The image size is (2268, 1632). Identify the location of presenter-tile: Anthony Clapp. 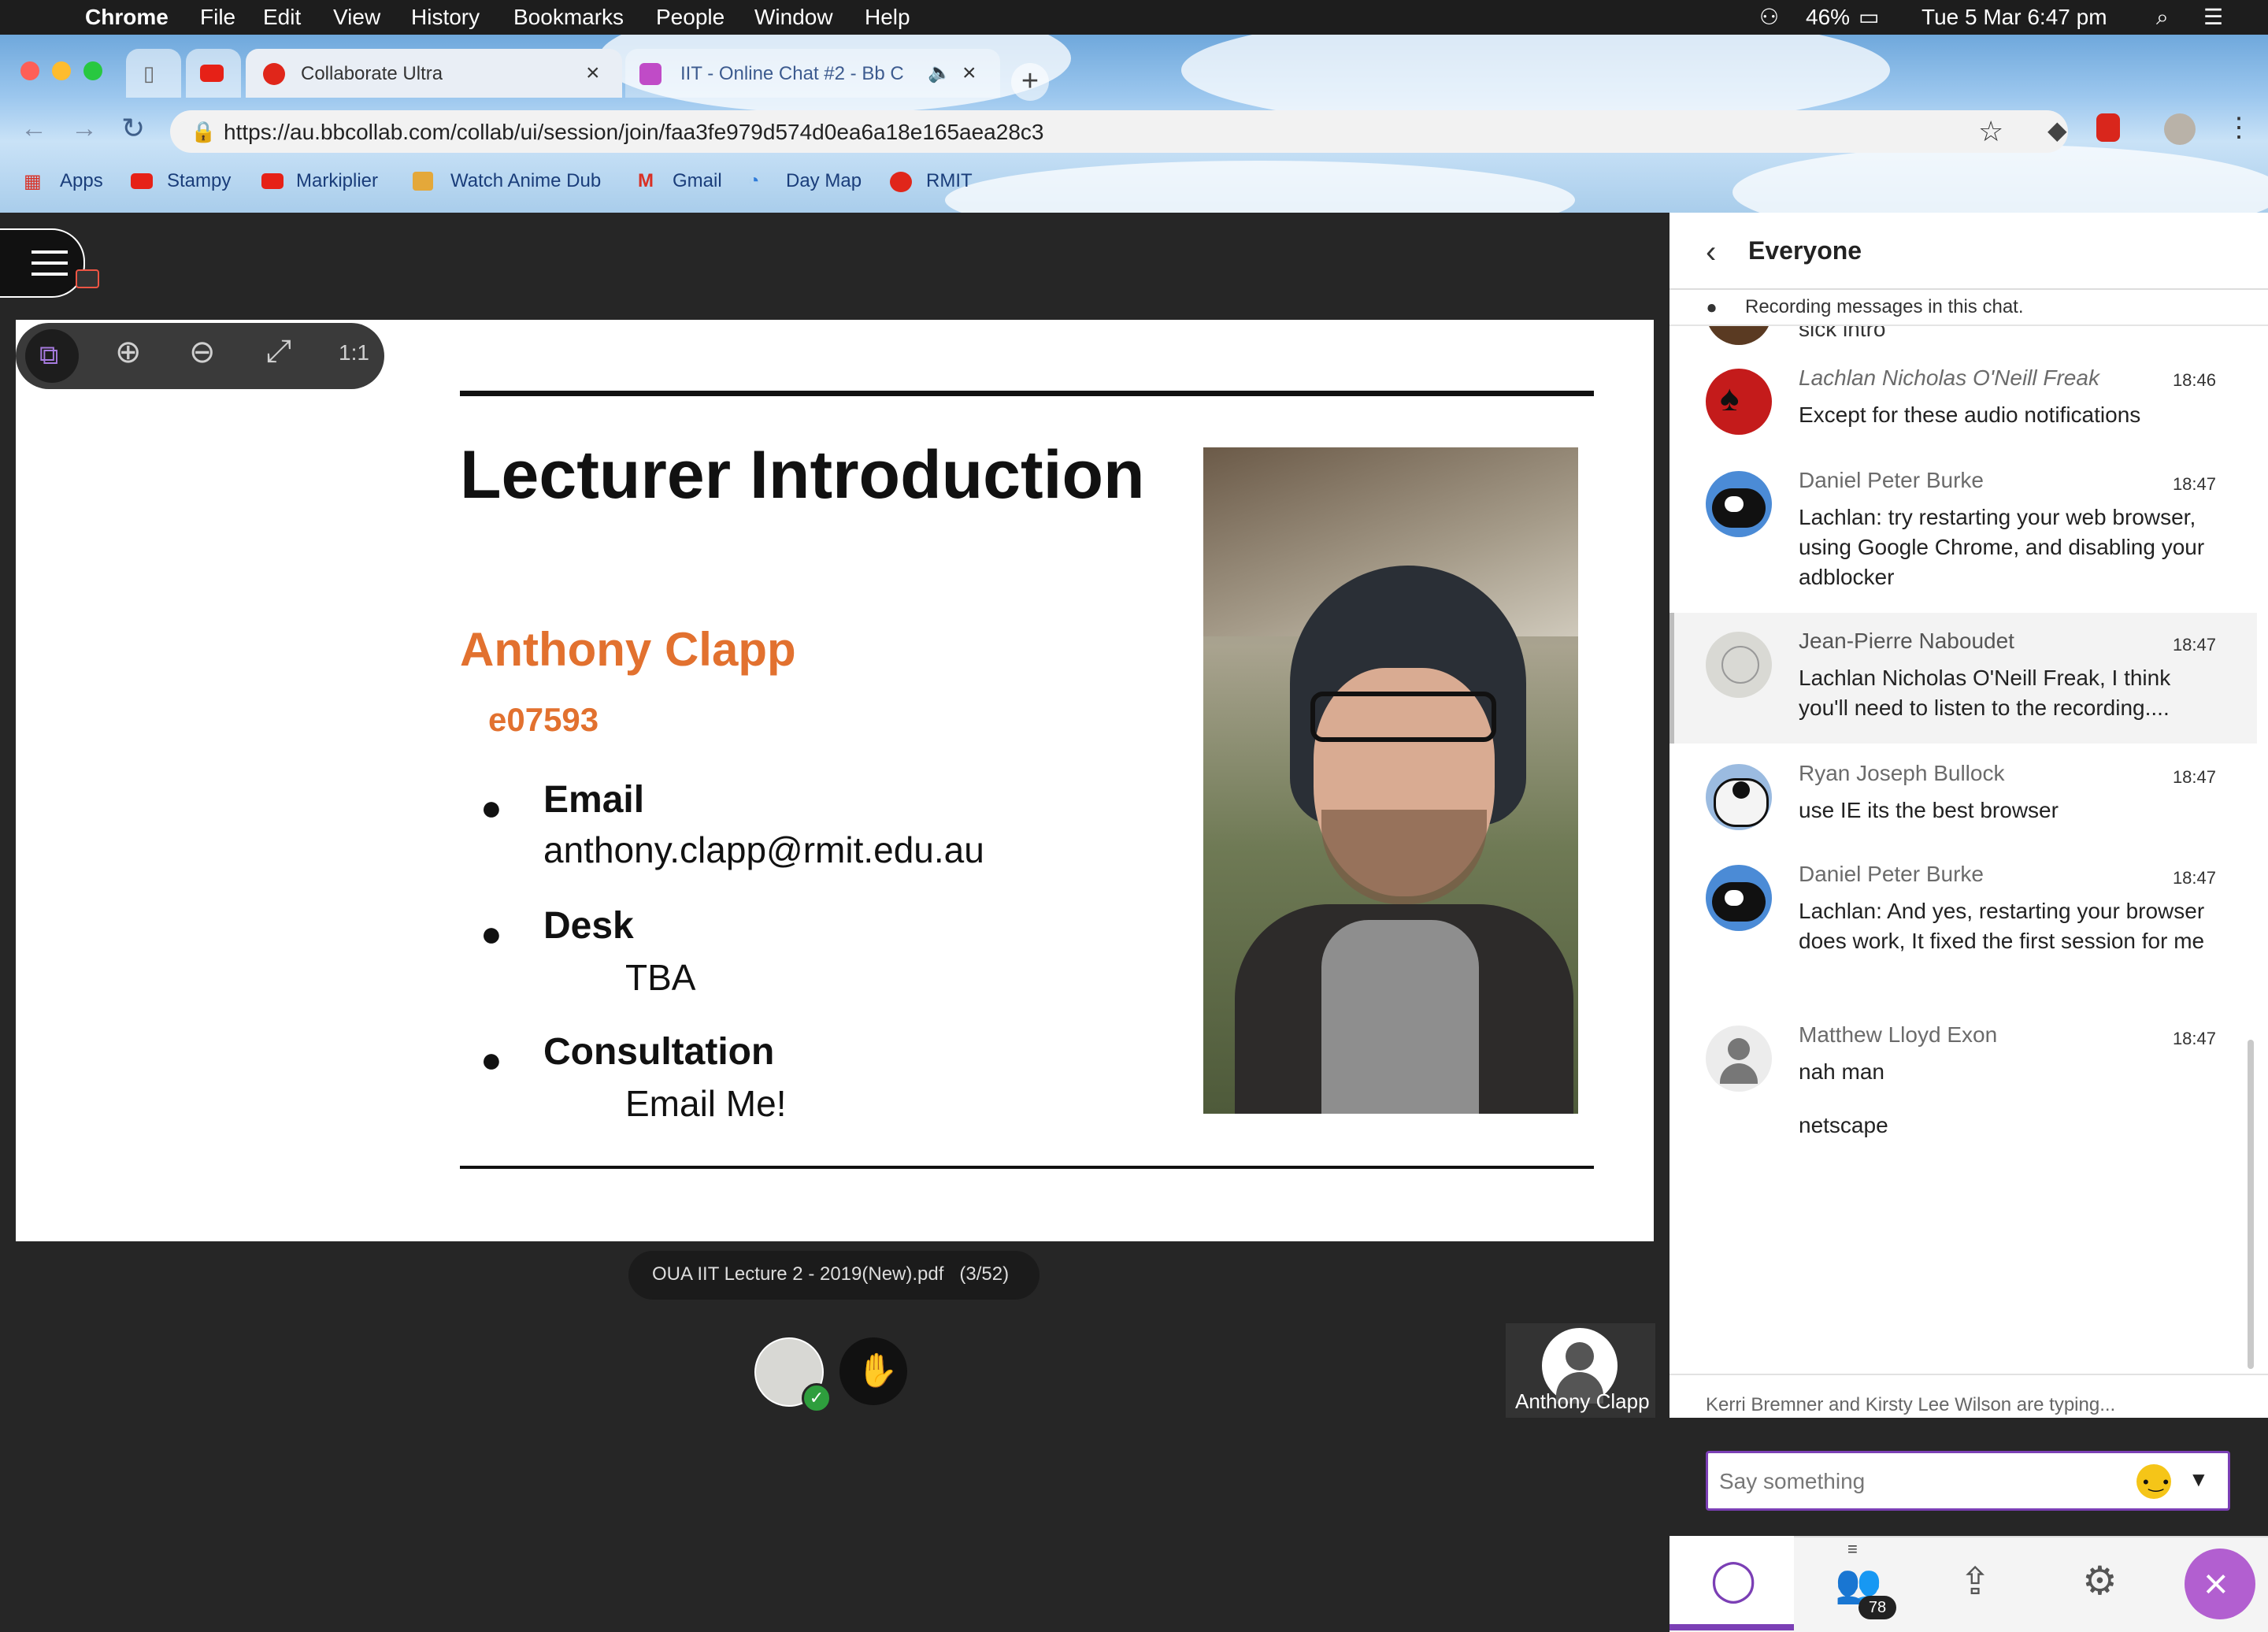
(1580, 1370).